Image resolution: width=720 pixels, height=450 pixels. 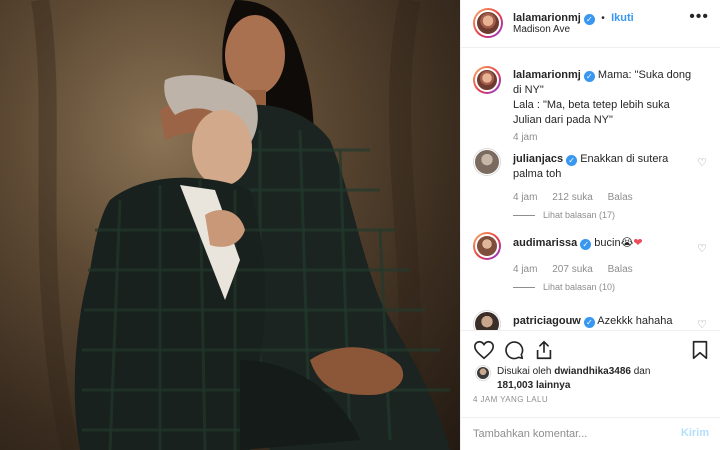 What do you see at coordinates (638, 243) in the screenshot?
I see `red-heart-icon: ❤` at bounding box center [638, 243].